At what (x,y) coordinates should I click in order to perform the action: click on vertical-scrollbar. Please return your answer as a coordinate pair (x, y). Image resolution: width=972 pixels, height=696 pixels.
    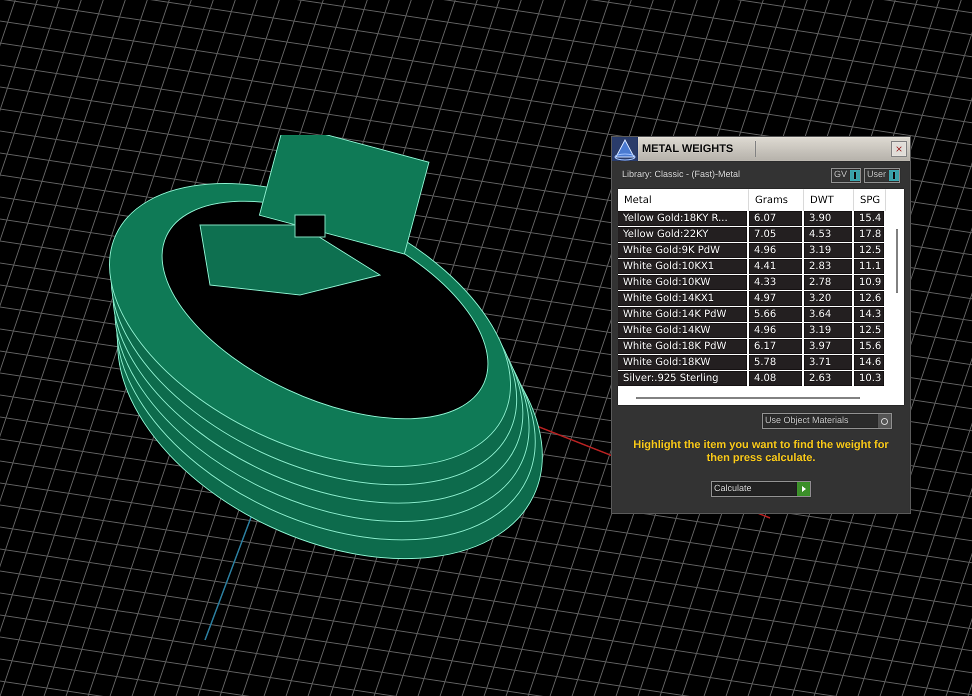
    Looking at the image, I should click on (897, 261).